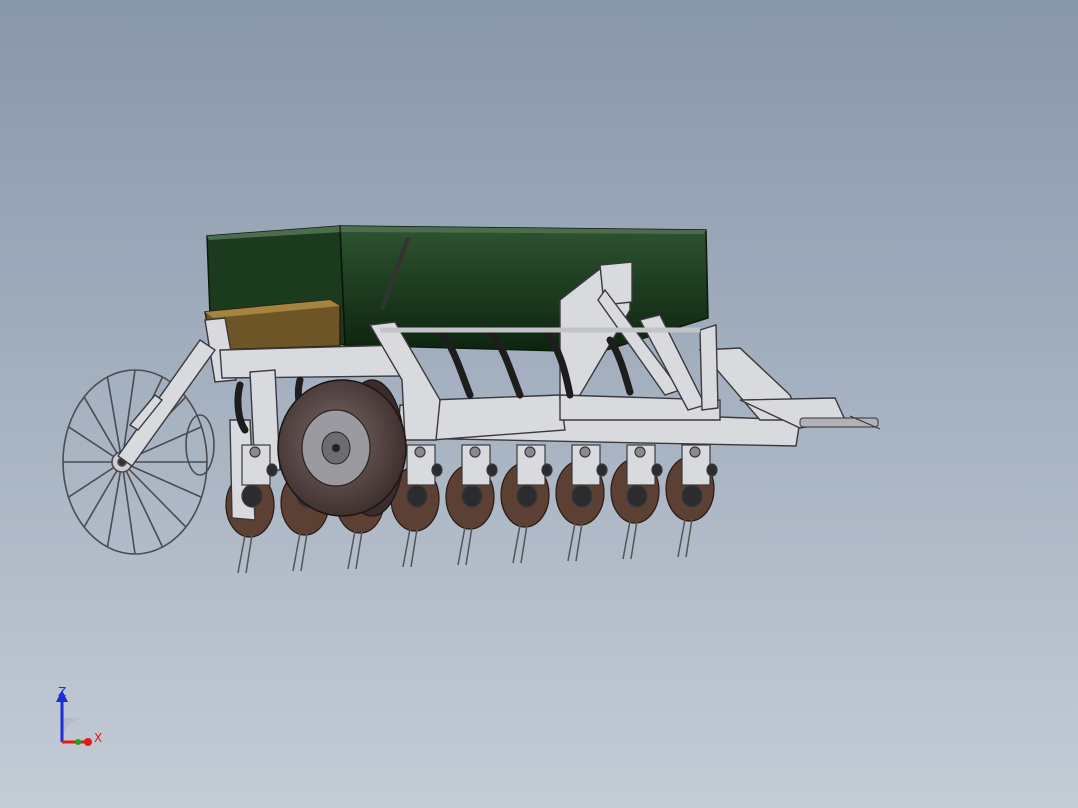 This screenshot has height=808, width=1078. Describe the element at coordinates (840, 422) in the screenshot. I see `hitch-pin` at that location.